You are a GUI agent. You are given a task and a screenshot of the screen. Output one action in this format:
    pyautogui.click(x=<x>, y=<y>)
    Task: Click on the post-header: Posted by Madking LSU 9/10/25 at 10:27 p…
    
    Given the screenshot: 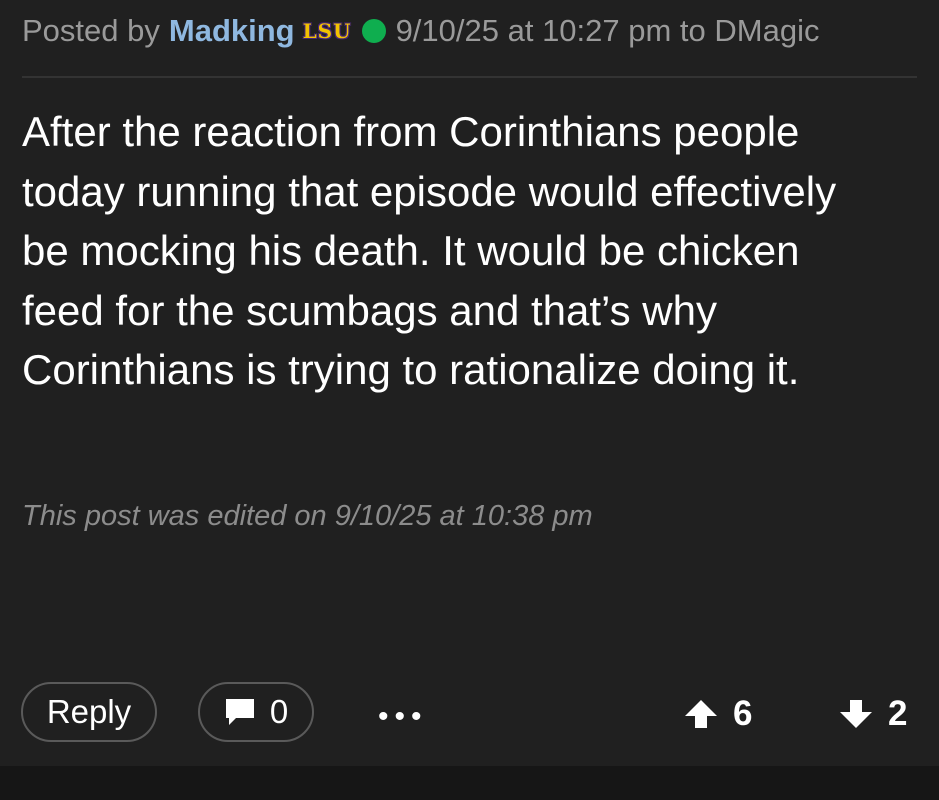 What is the action you would take?
    pyautogui.click(x=469, y=31)
    